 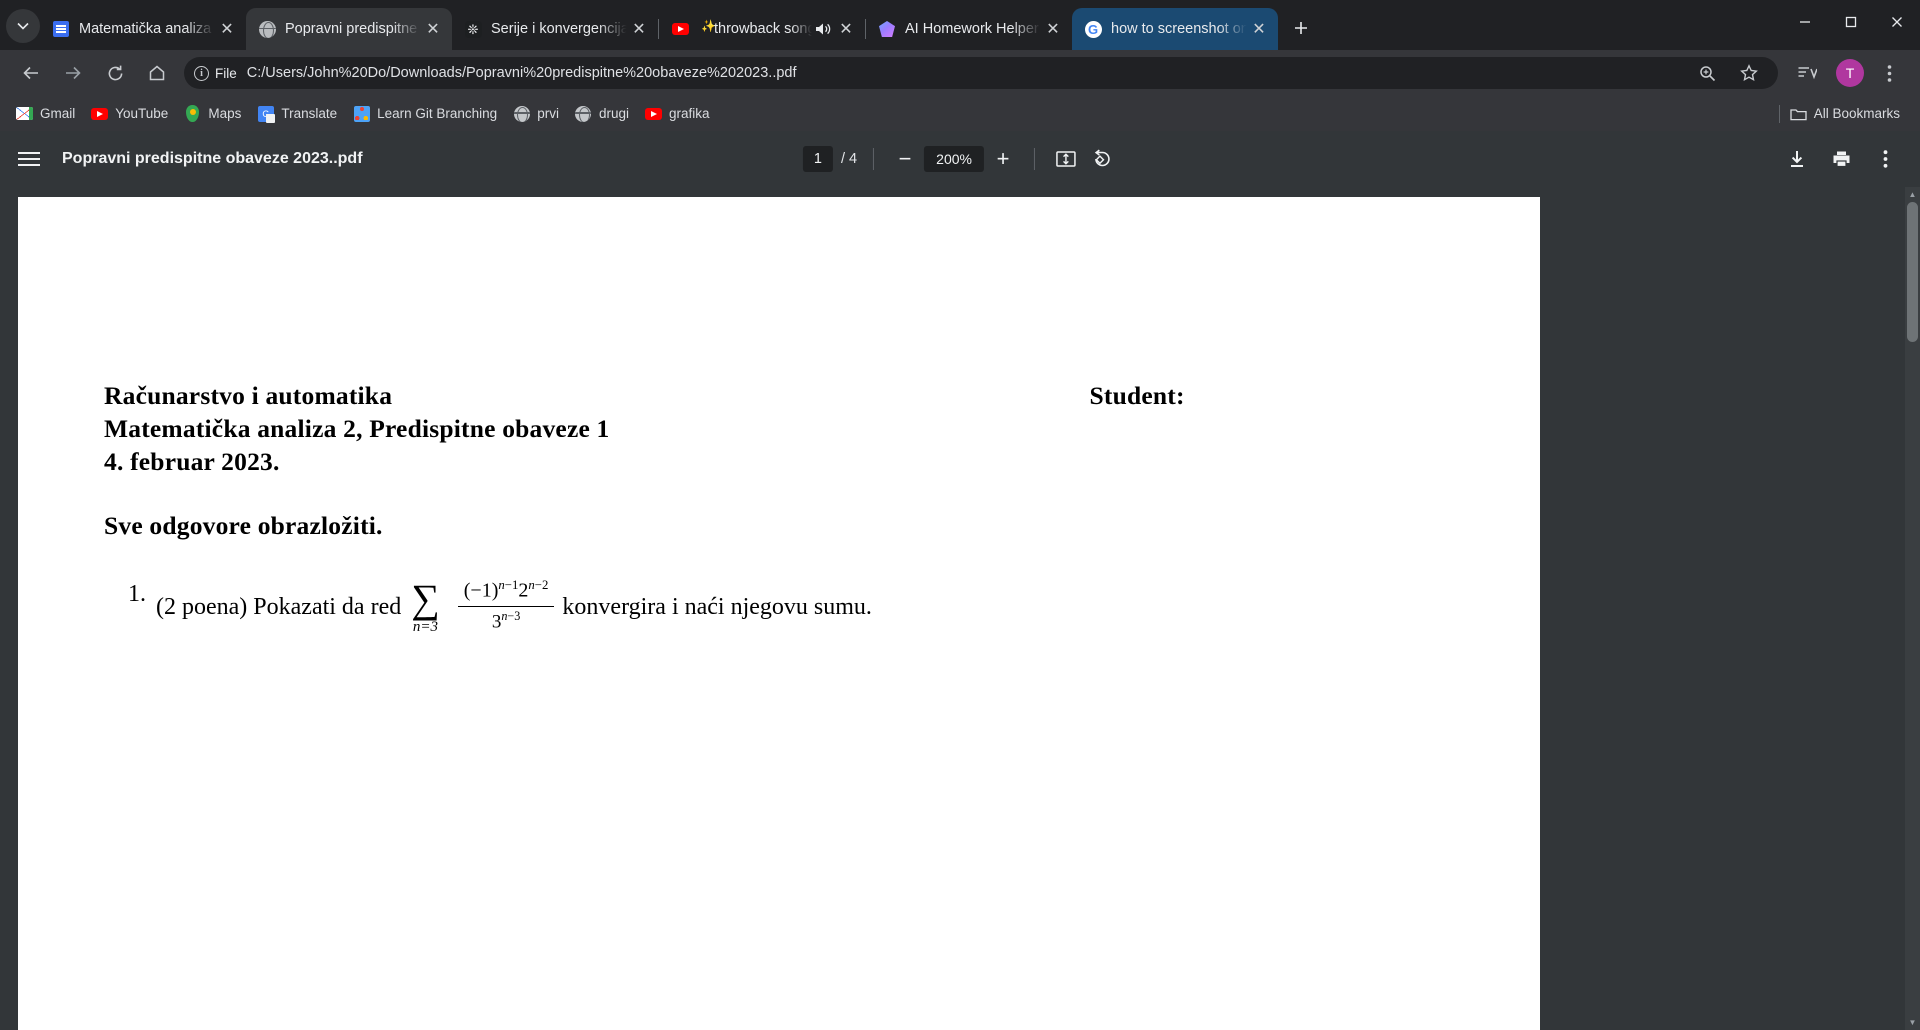 I want to click on page-number-input, so click(x=817, y=159).